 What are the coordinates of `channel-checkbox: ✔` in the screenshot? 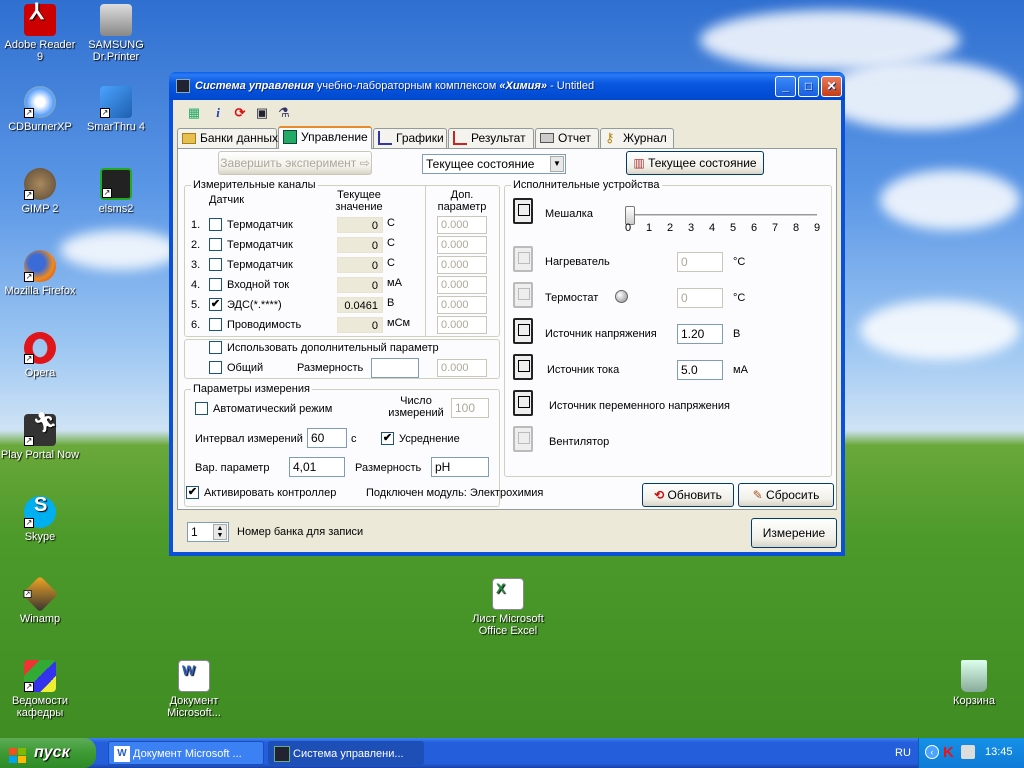 It's located at (215, 304).